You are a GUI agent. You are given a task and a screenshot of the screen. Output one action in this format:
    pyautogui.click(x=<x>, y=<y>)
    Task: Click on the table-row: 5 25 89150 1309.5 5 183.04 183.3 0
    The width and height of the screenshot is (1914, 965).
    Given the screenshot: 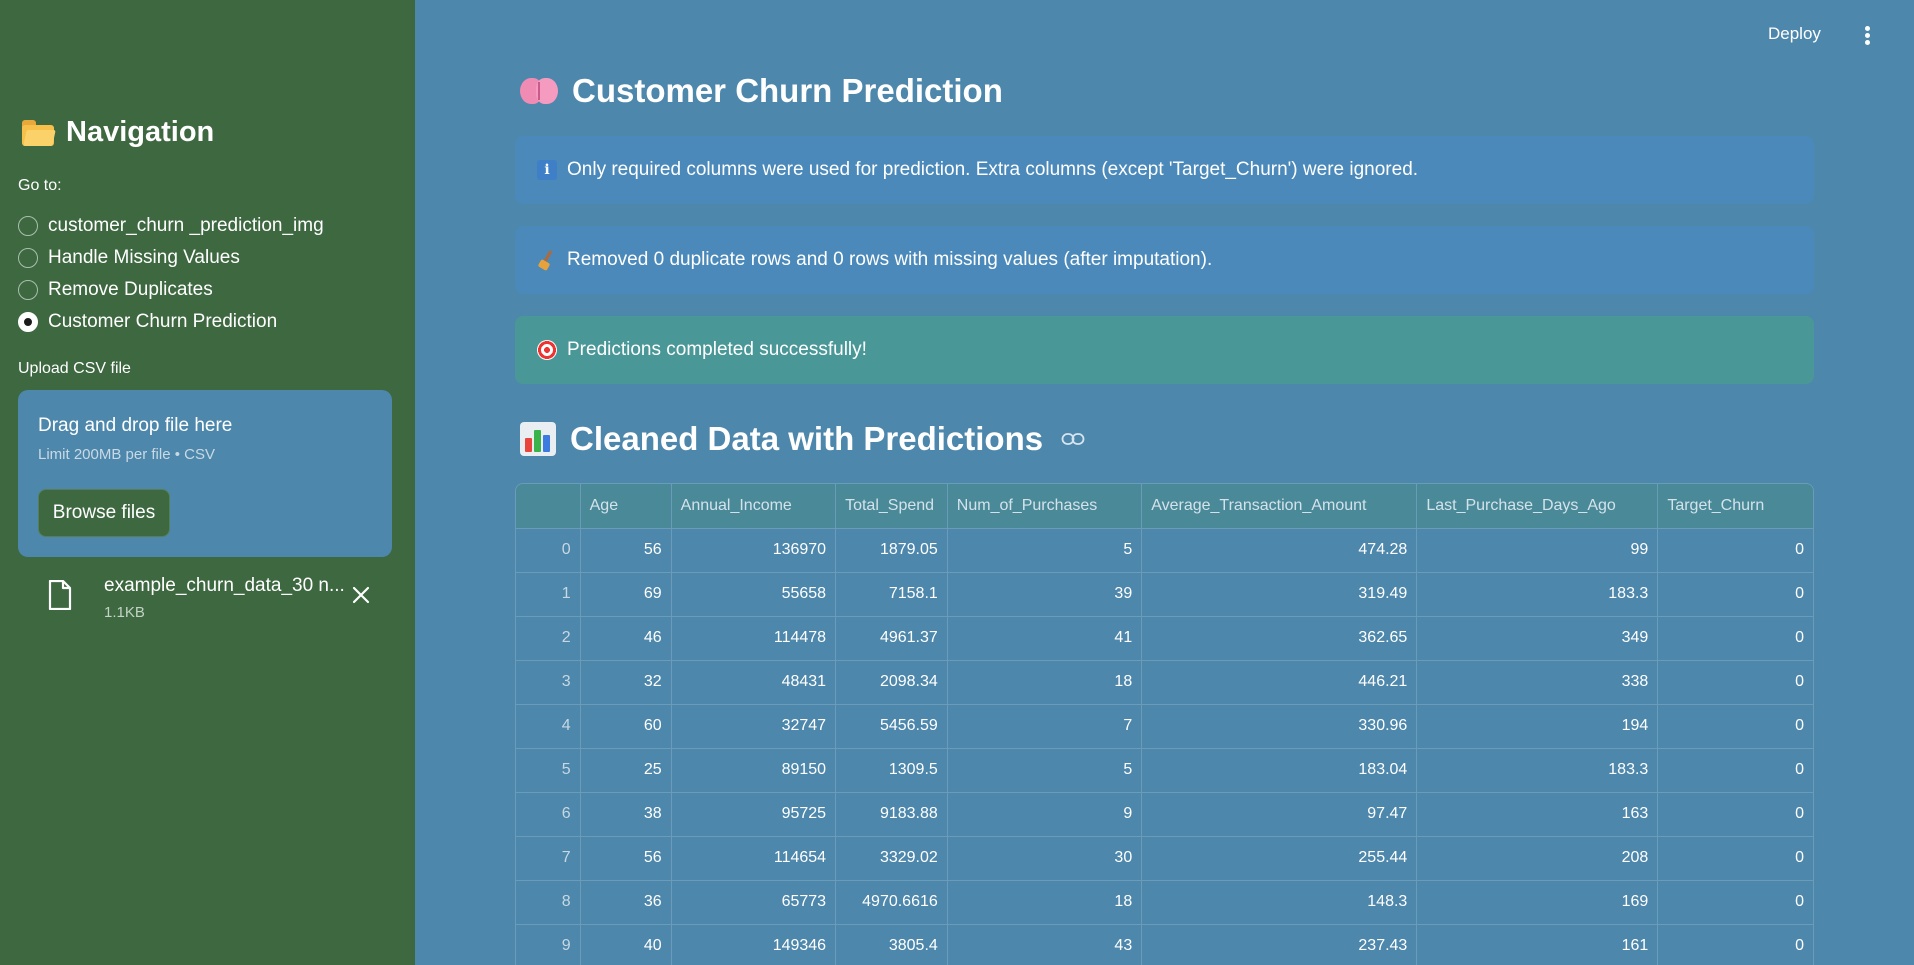 What is the action you would take?
    pyautogui.click(x=1164, y=770)
    